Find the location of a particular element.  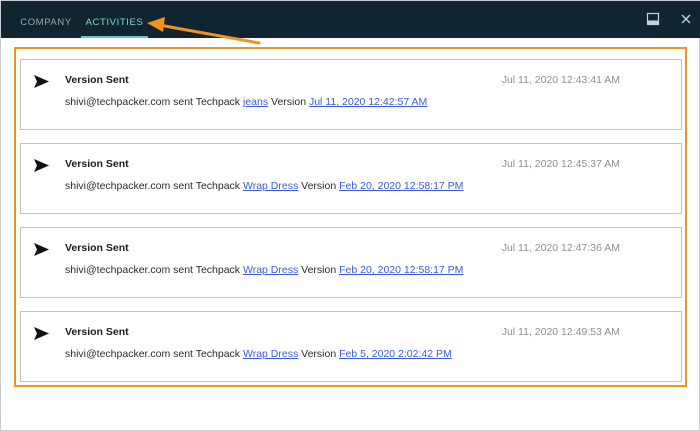

close-icon is located at coordinates (686, 19).